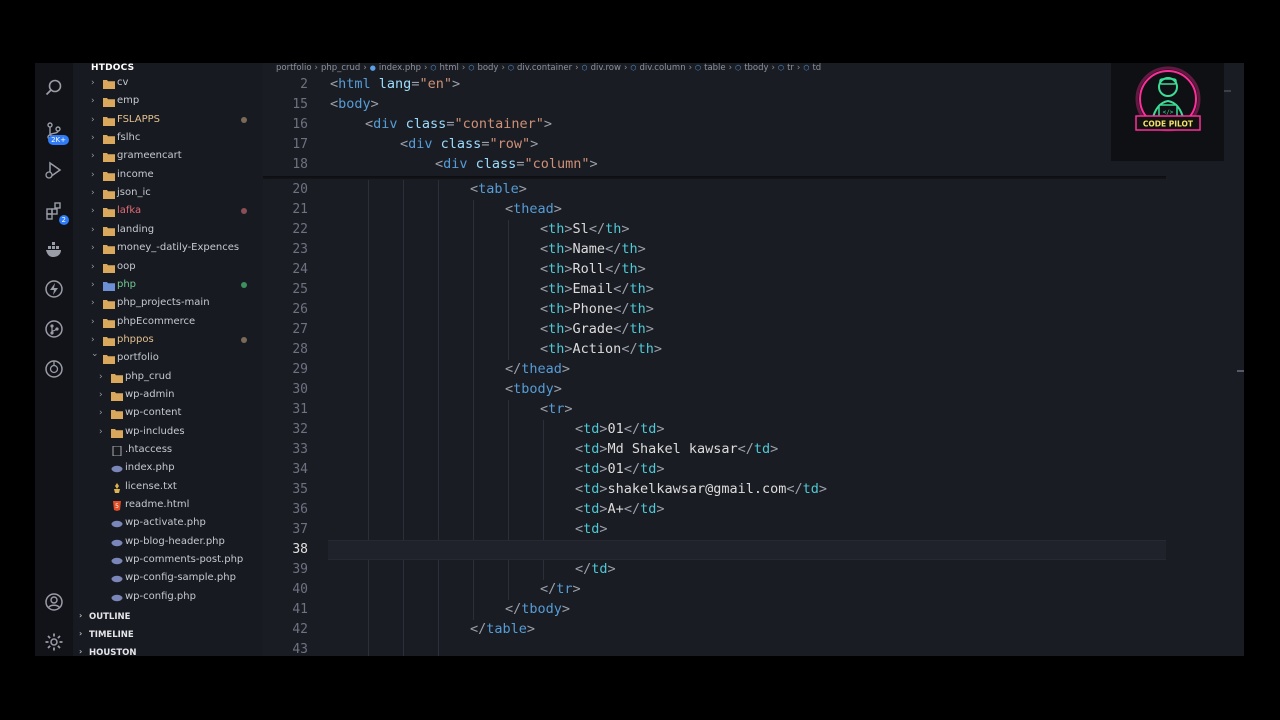 This screenshot has width=1280, height=720. I want to click on explorer-root-label: HTDOCS, so click(112, 68).